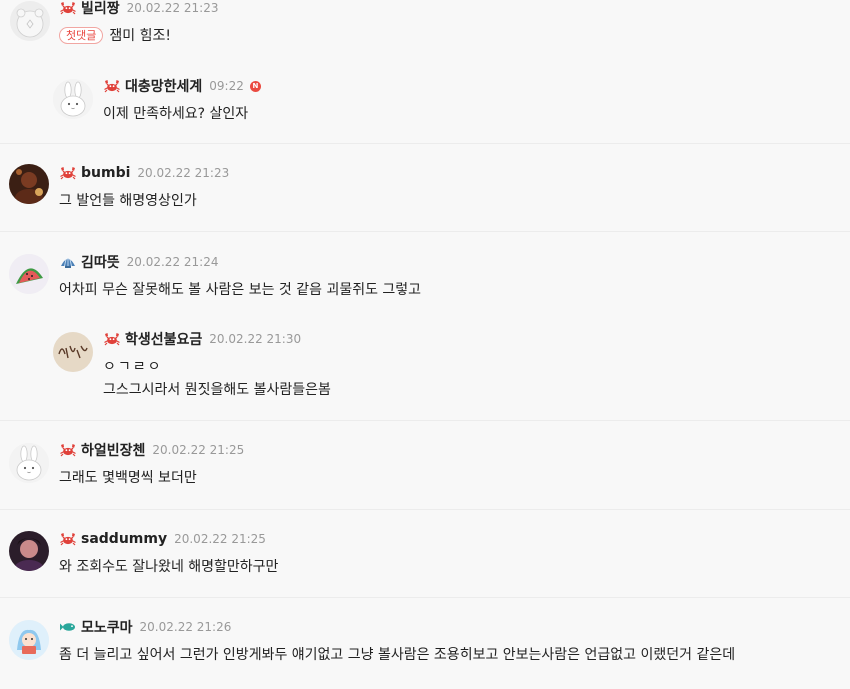  Describe the element at coordinates (113, 450) in the screenshot. I see `nickname: 하얼빈장첸` at that location.